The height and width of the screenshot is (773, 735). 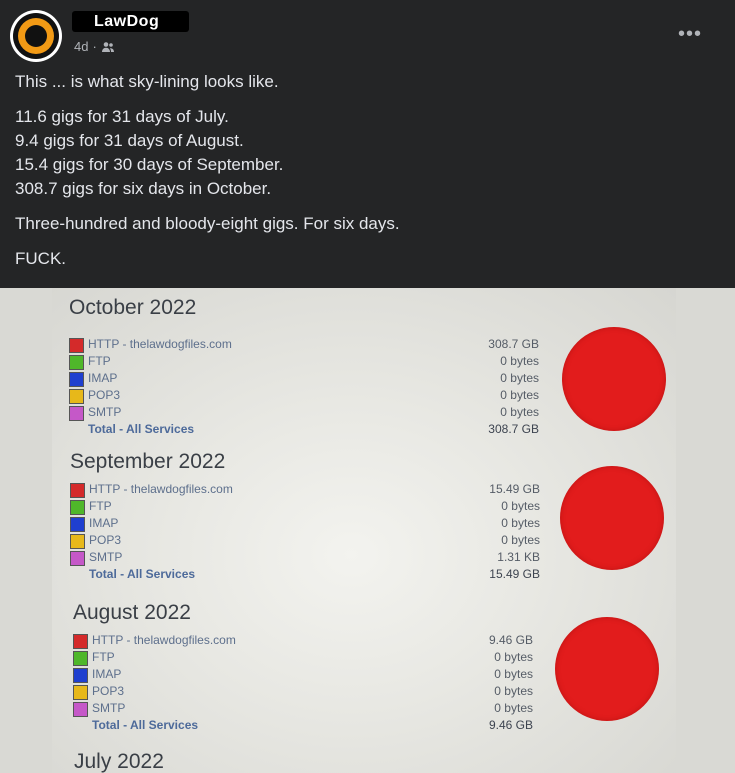 I want to click on post-paragraph: FUCK., so click(x=40, y=258).